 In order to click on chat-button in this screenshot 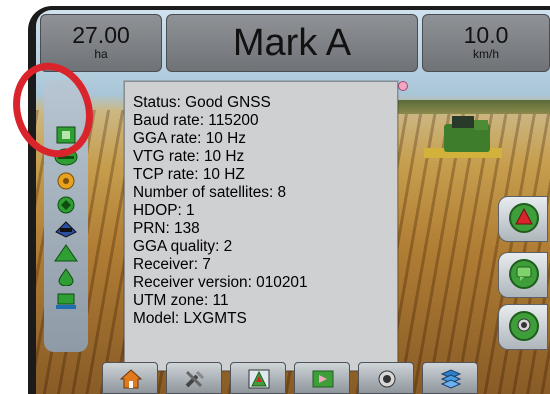, I will do `click(523, 275)`.